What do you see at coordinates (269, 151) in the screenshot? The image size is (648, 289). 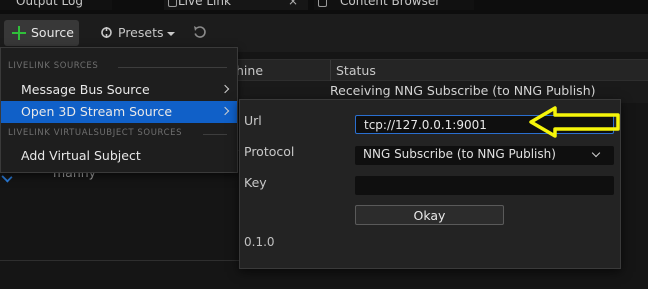 I see `protocol-label: Protocol` at bounding box center [269, 151].